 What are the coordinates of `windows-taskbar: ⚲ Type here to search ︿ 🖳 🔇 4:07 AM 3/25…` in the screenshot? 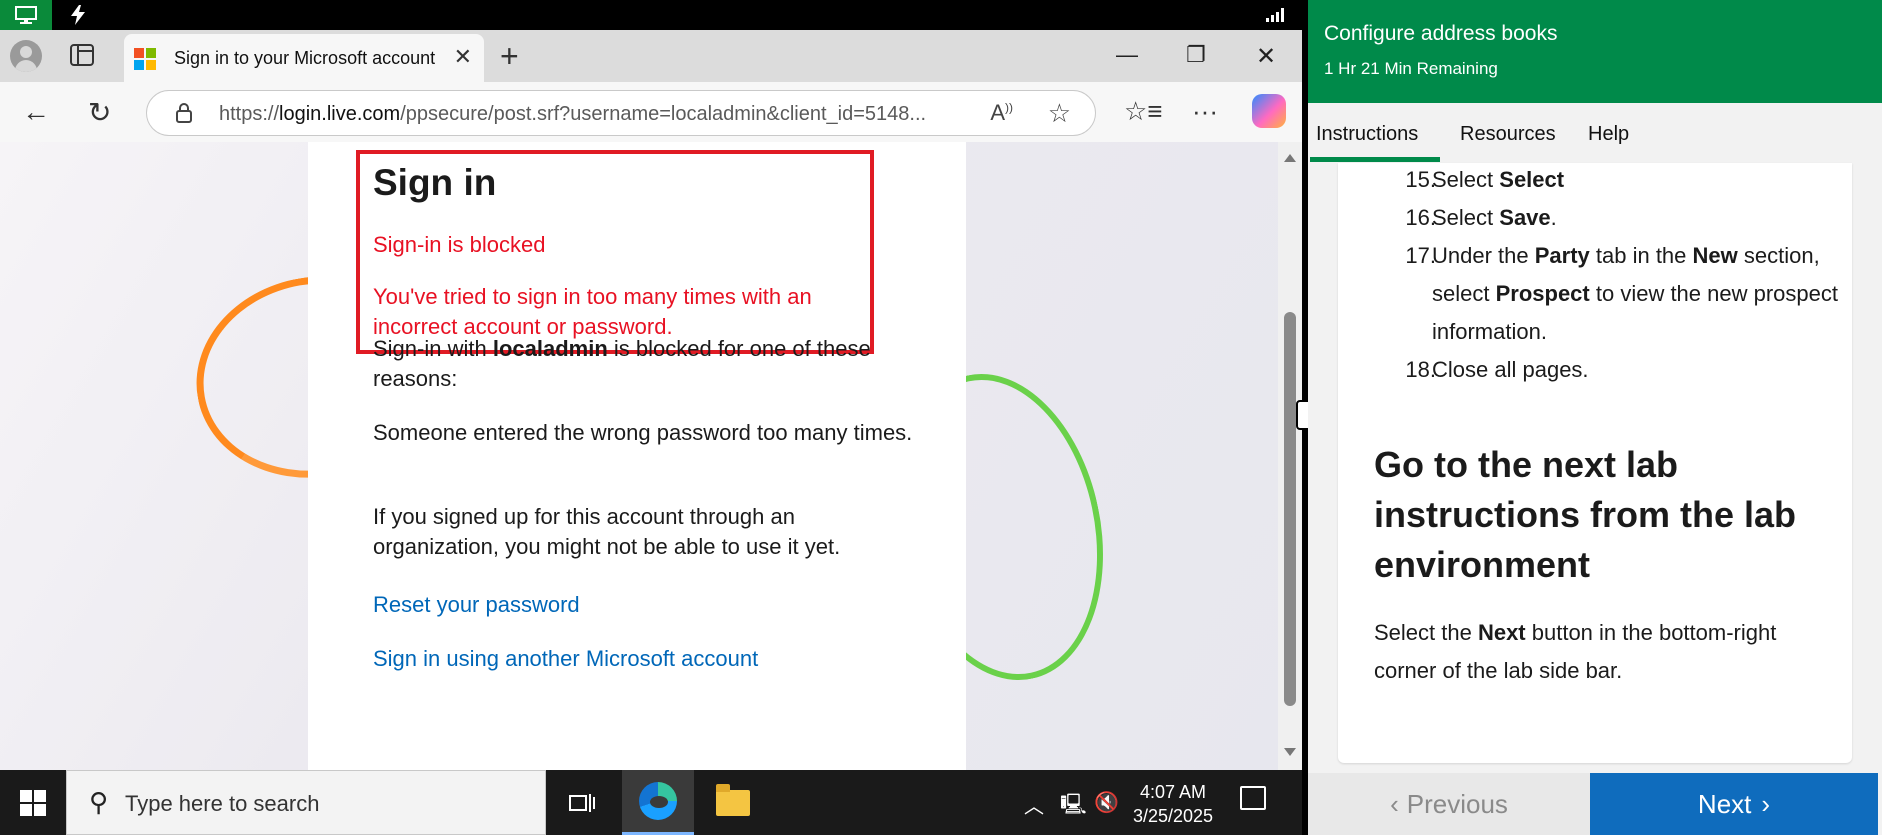 It's located at (651, 802).